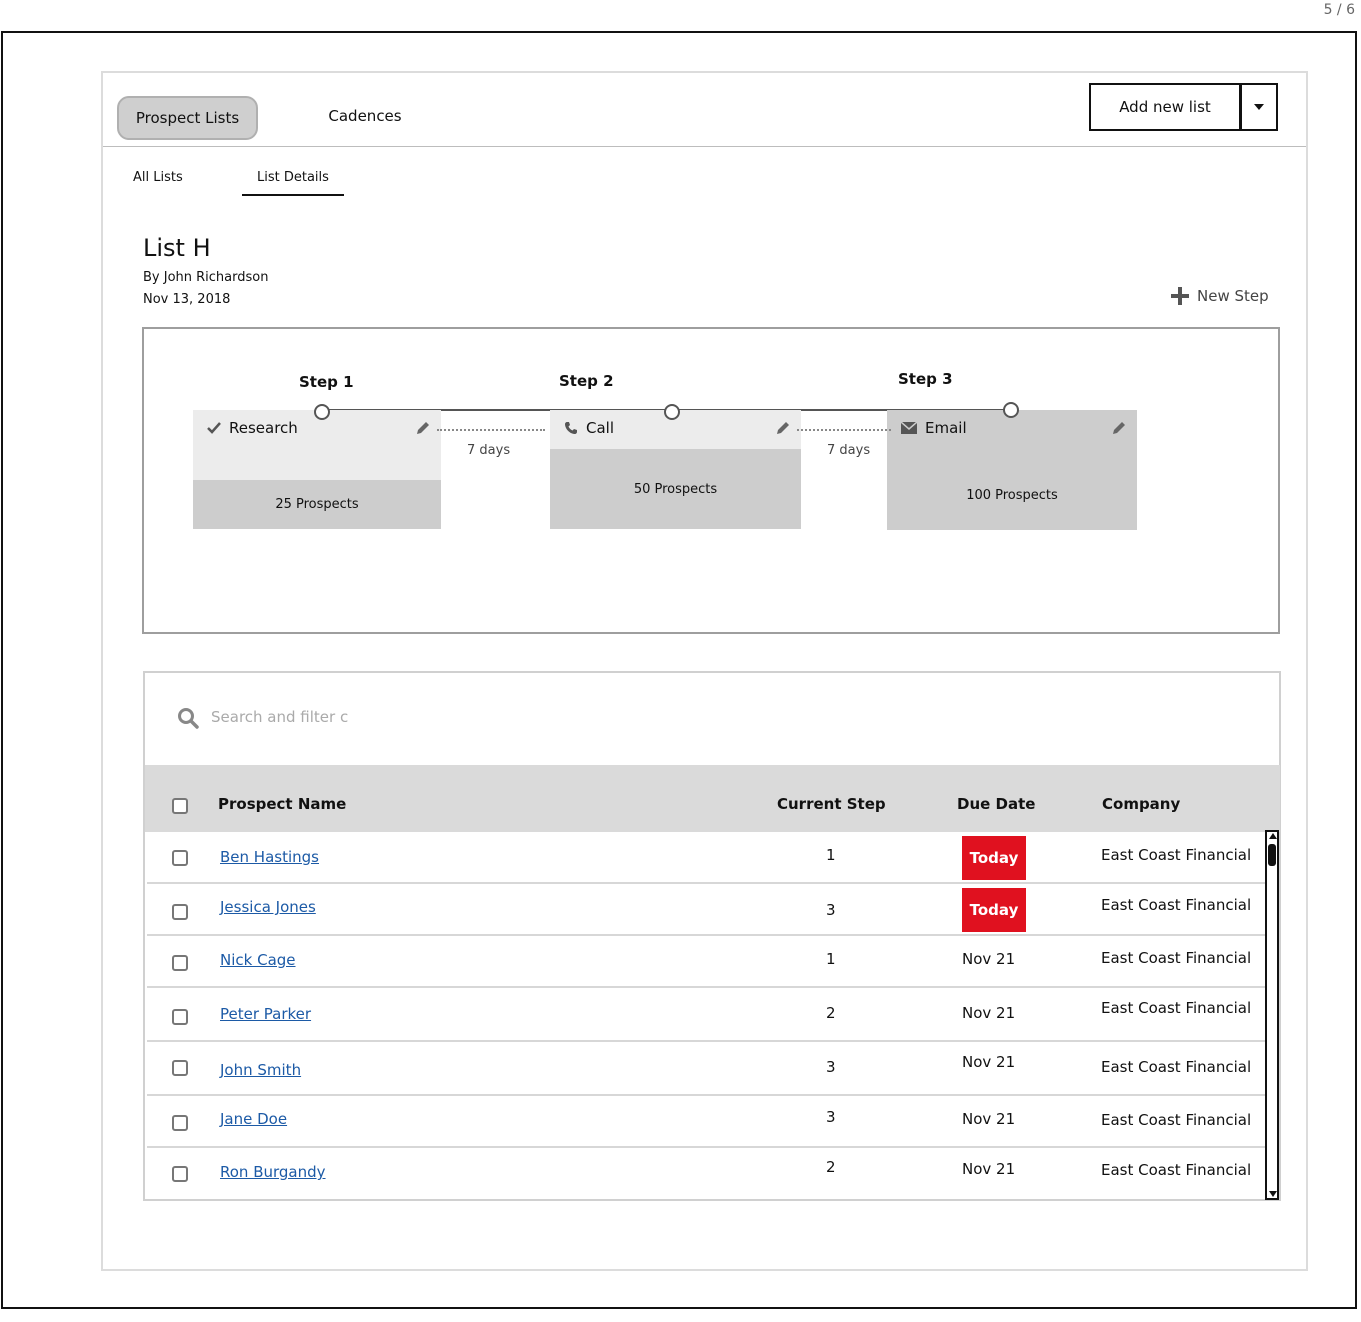  I want to click on tab-cadences-label: Cadences, so click(365, 116).